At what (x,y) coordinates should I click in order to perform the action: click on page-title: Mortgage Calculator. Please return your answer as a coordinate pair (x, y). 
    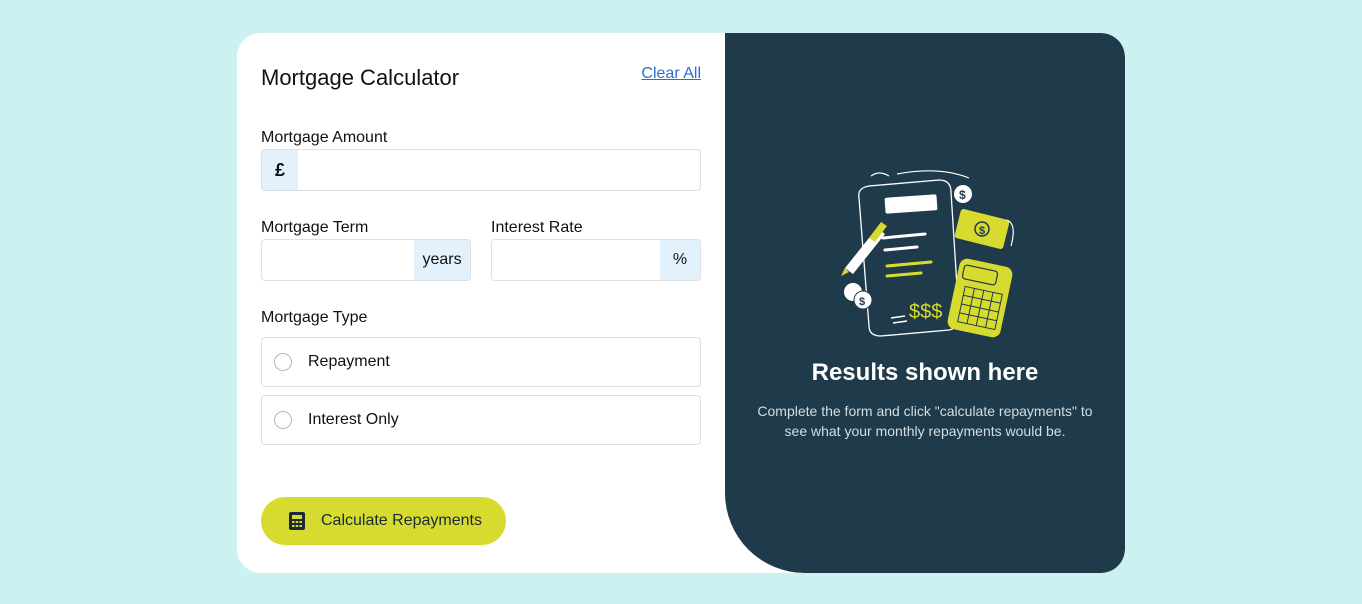
    Looking at the image, I should click on (360, 77).